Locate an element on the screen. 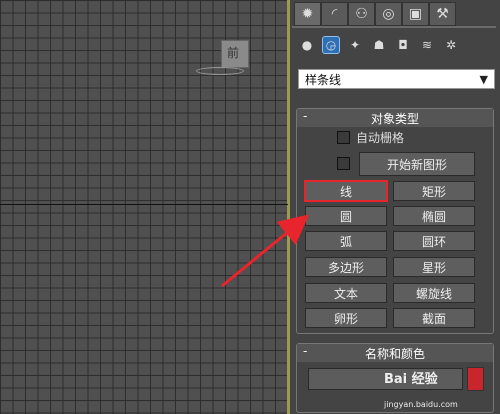 The image size is (500, 414). name-and-color-title: 名称和颜色 is located at coordinates (394, 353).